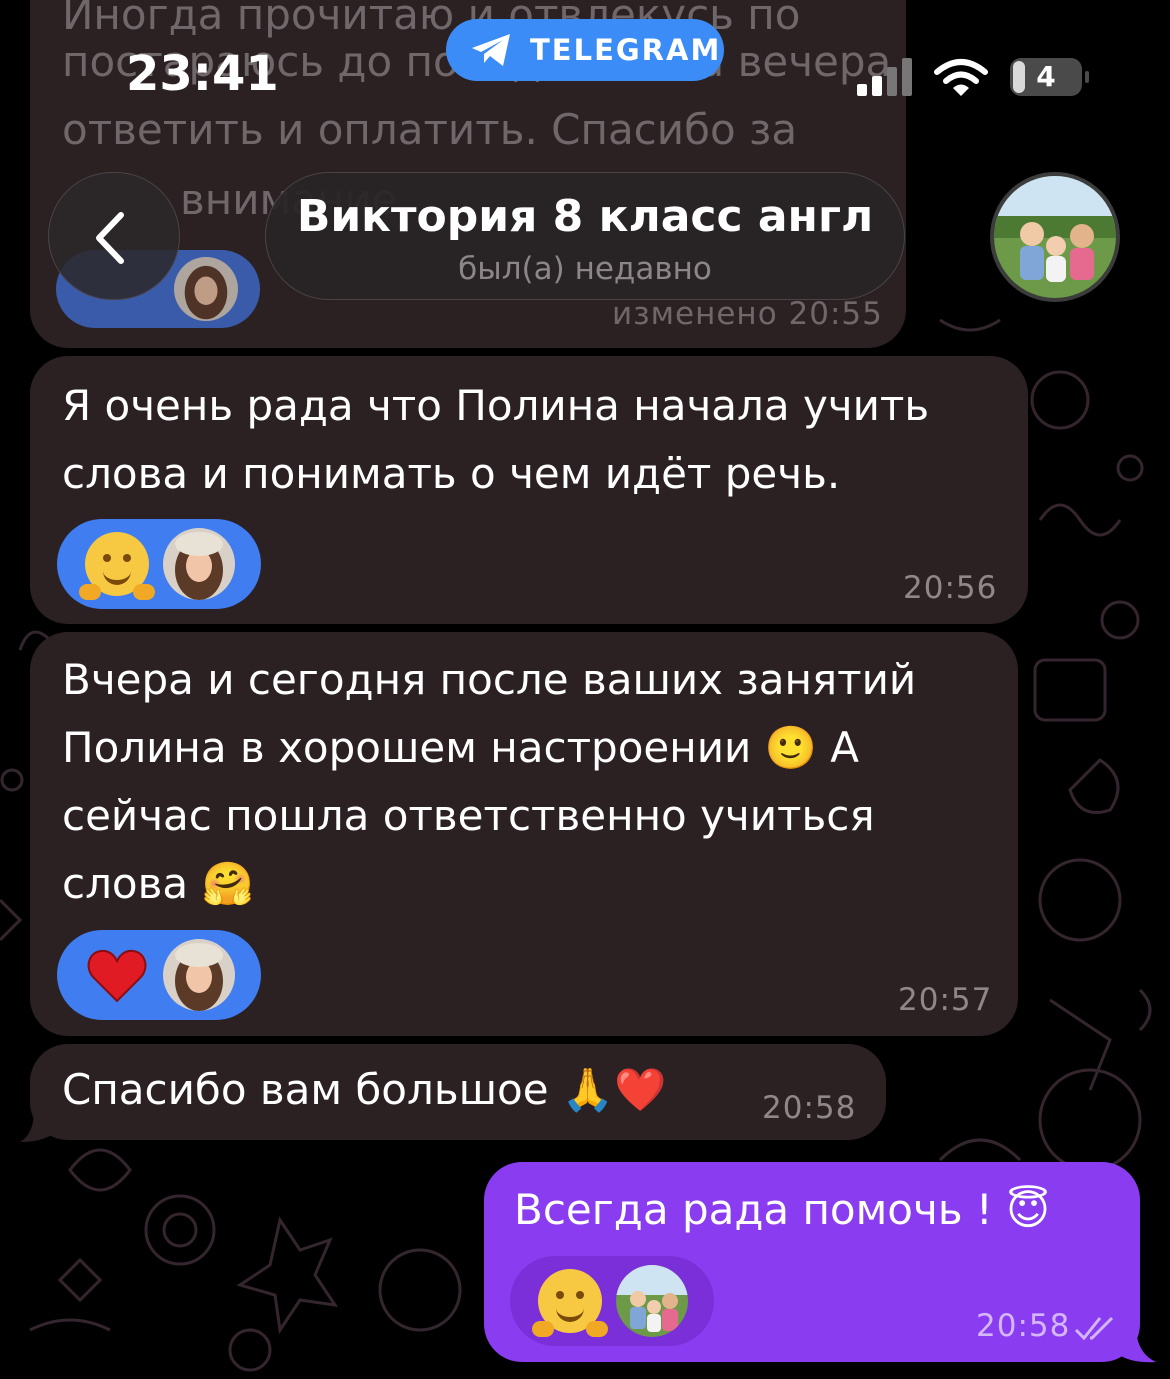 The height and width of the screenshot is (1379, 1170). Describe the element at coordinates (812, 1262) in the screenshot. I see `outgoing-message-bubble: Всегда рада помочь ! 😇 20:58` at that location.